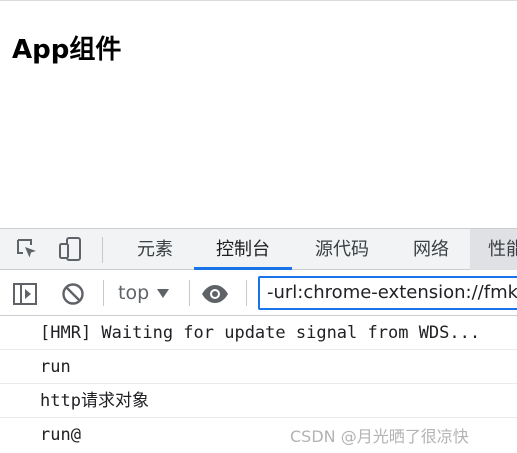  I want to click on context-selector: top, so click(147, 293).